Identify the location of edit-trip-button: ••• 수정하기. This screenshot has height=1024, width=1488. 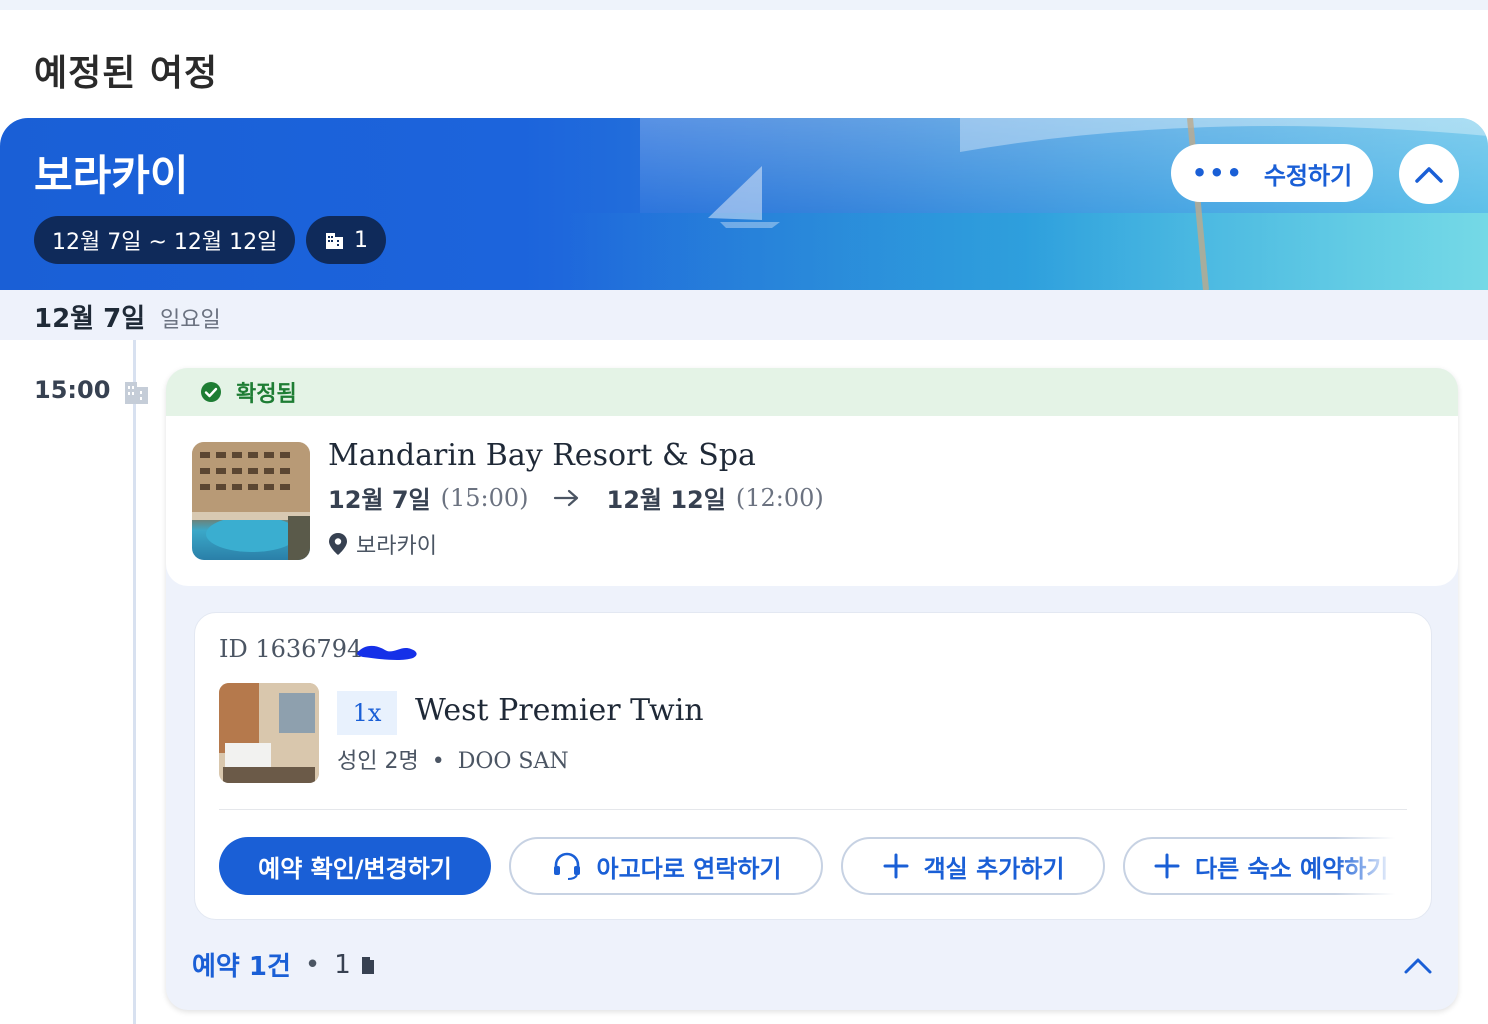
(1272, 173).